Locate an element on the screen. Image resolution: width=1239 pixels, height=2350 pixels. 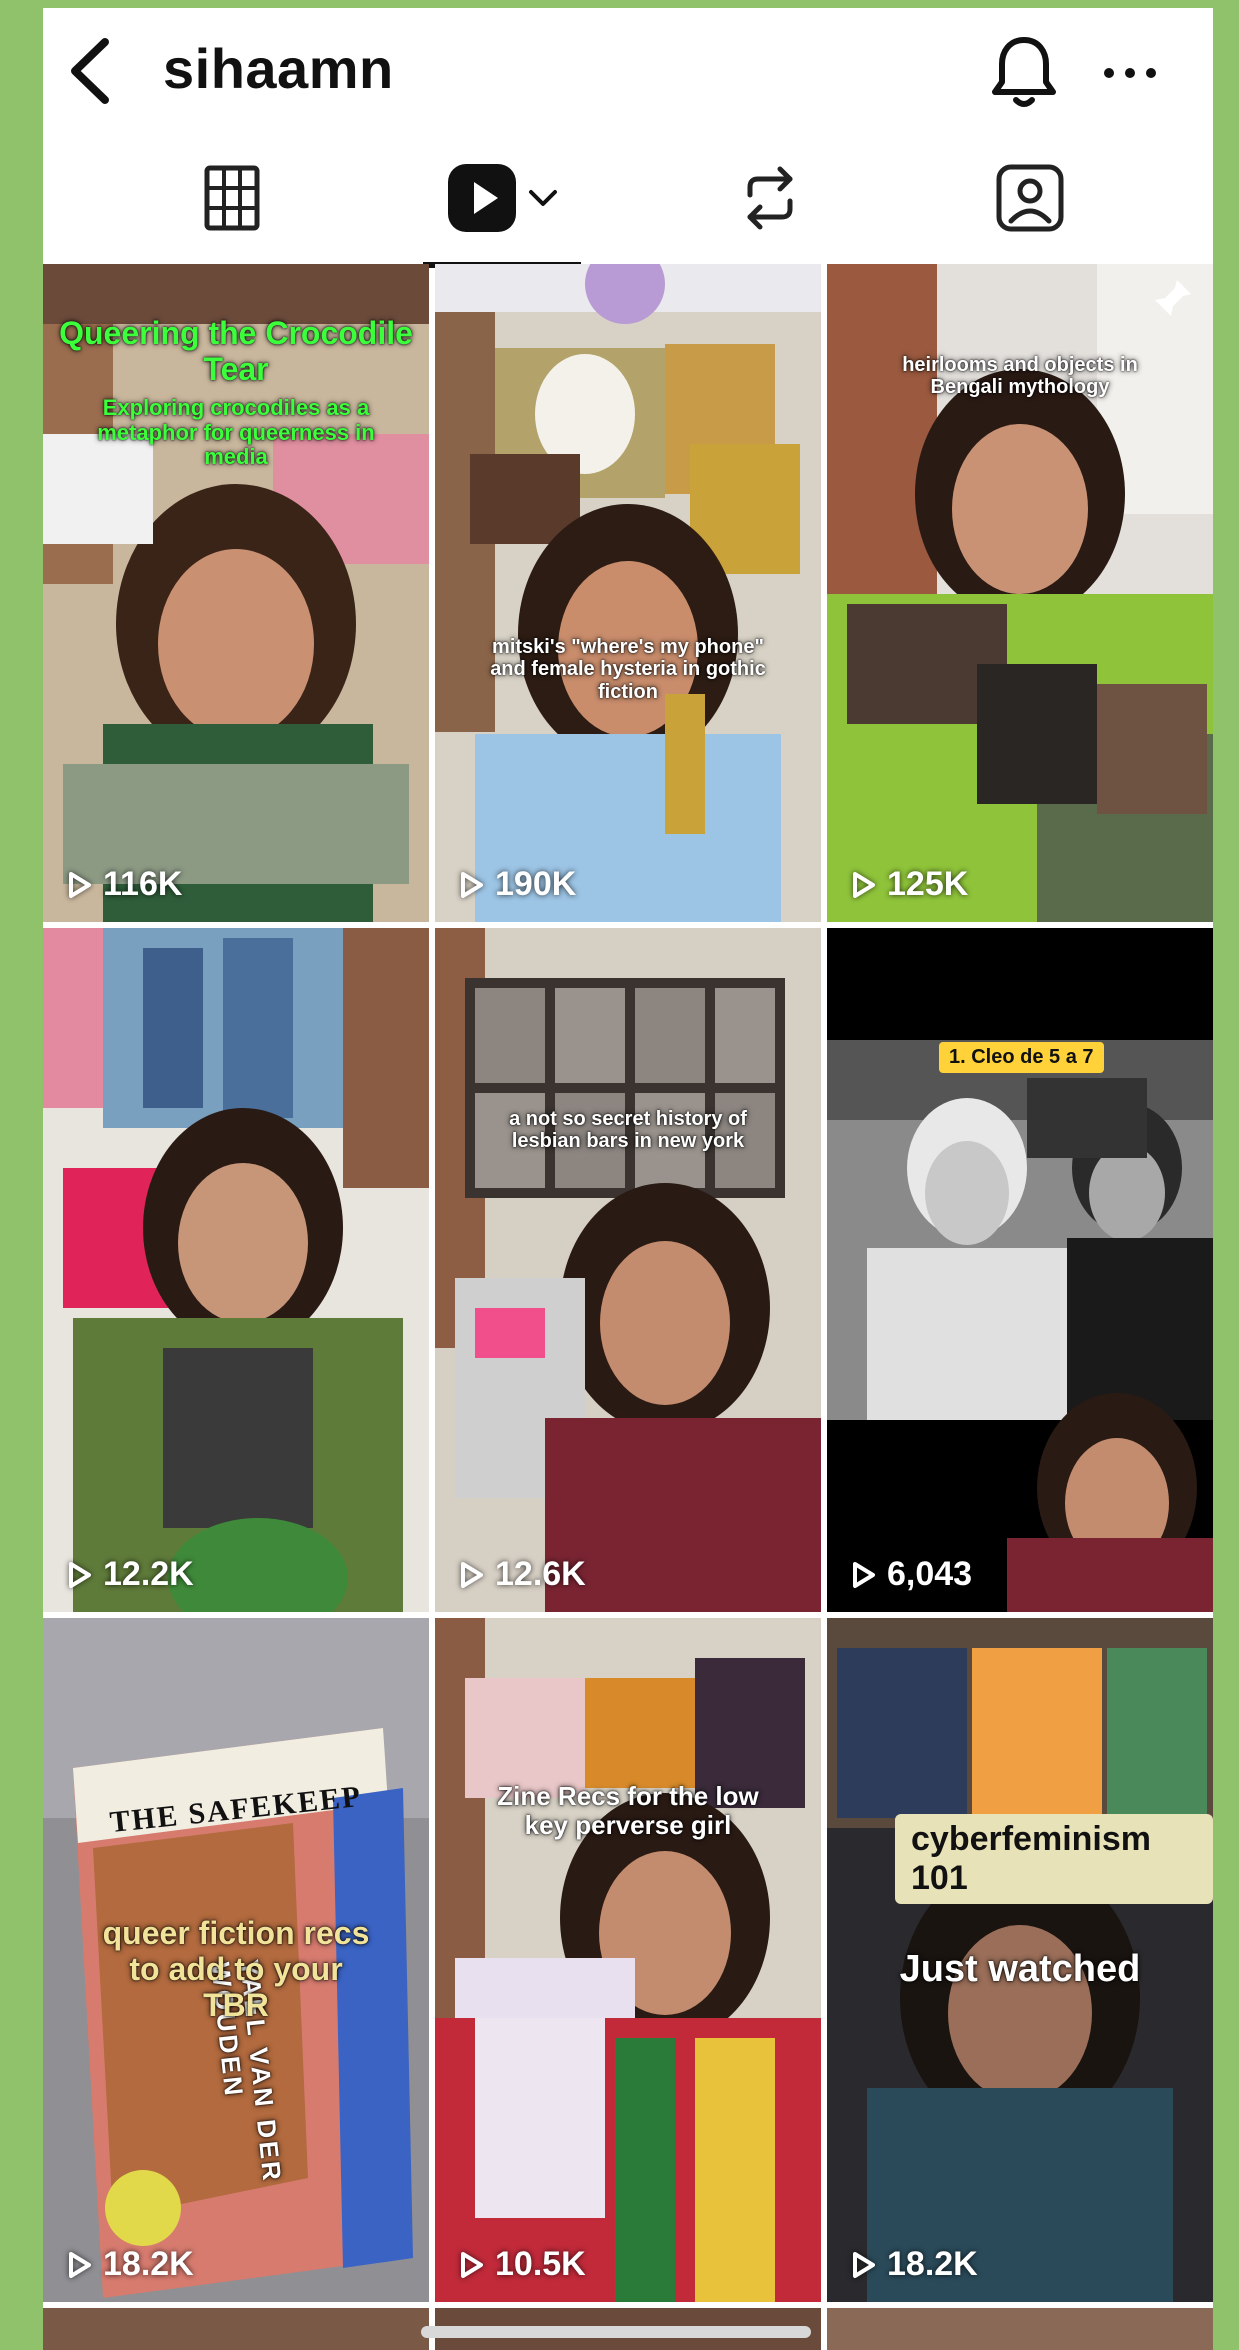
view-count: 190K is located at coordinates (515, 884).